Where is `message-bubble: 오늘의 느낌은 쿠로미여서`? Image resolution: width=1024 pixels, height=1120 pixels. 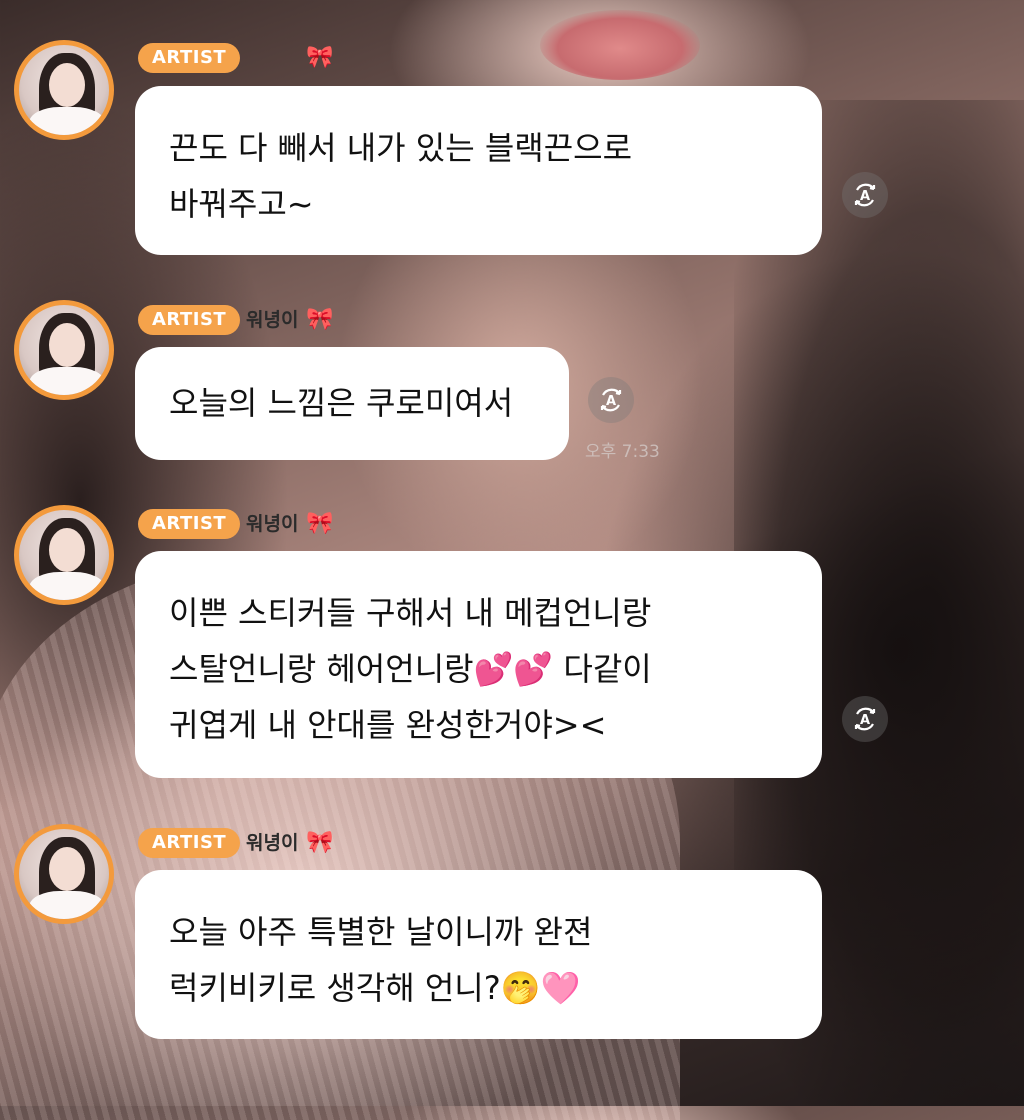
message-bubble: 오늘의 느낌은 쿠로미여서 is located at coordinates (352, 403).